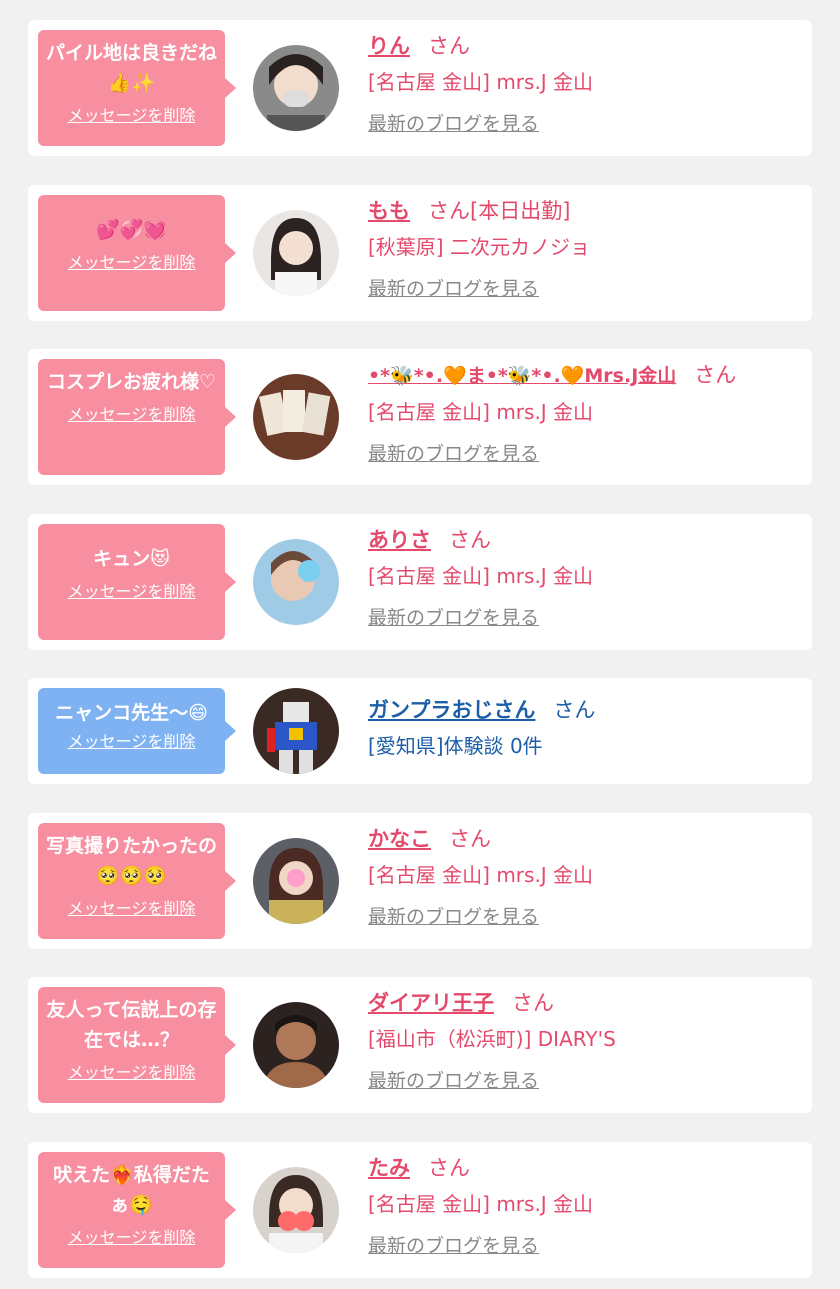  Describe the element at coordinates (389, 211) in the screenshot. I see `profile-name-link: もも` at that location.